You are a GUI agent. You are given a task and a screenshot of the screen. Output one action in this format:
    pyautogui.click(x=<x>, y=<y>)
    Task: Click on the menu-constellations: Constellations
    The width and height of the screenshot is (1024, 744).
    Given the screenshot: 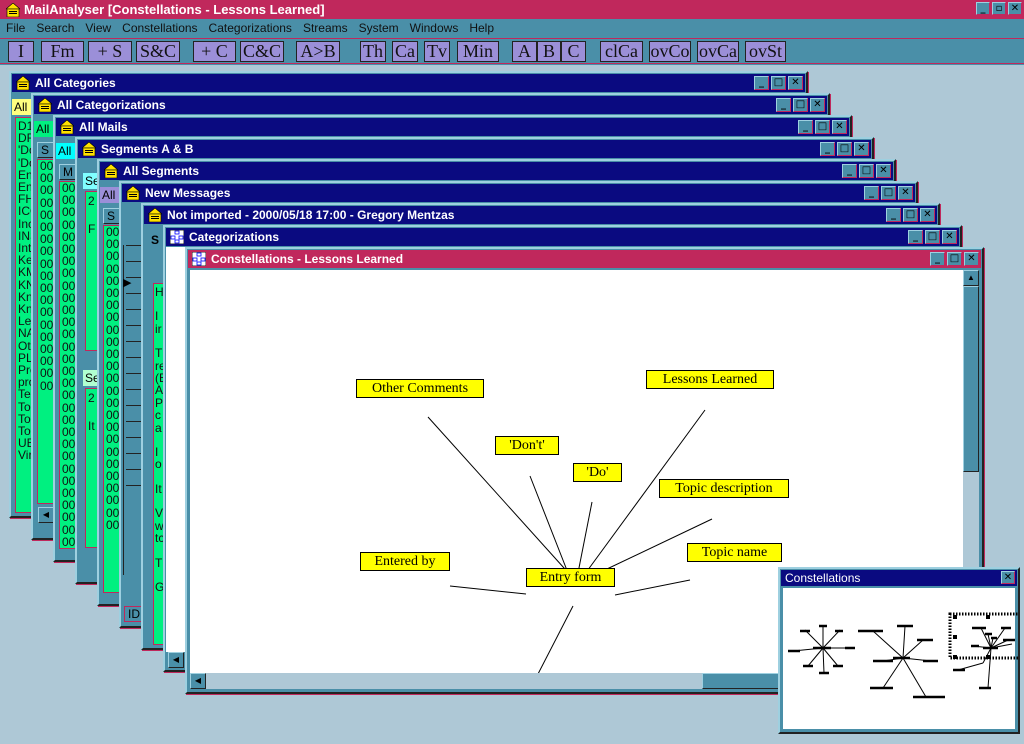 What is the action you would take?
    pyautogui.click(x=159, y=28)
    